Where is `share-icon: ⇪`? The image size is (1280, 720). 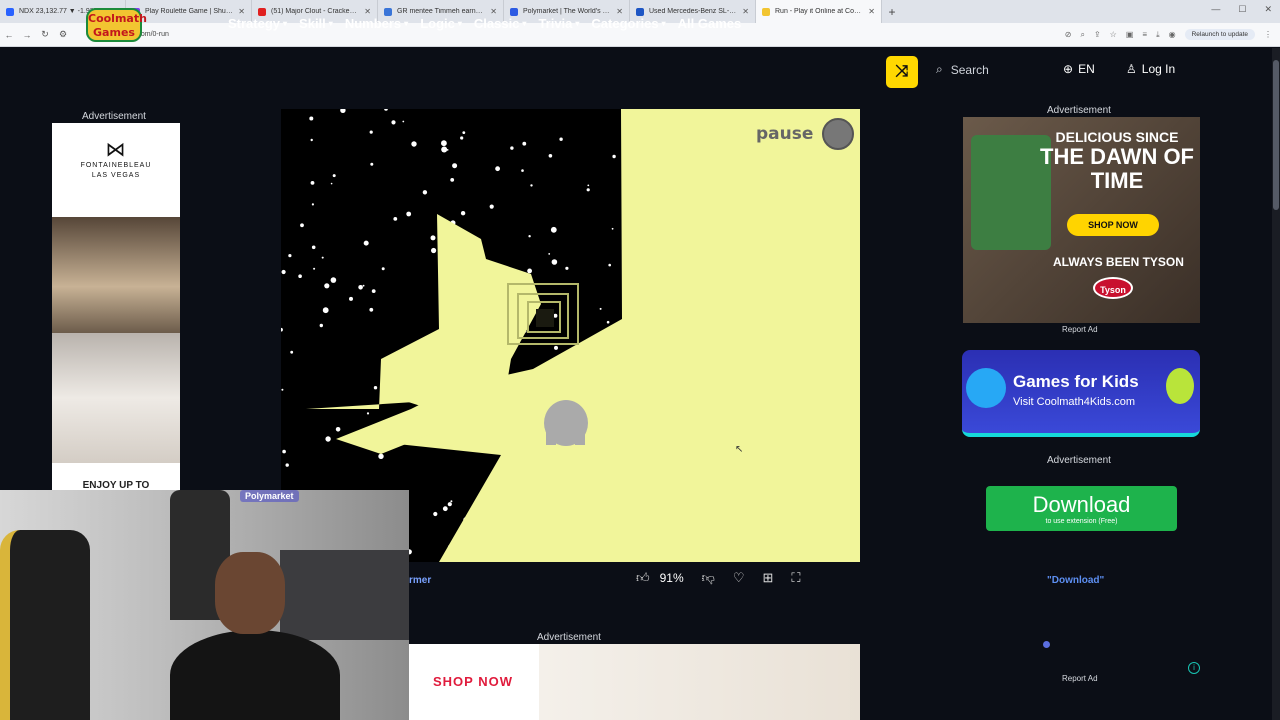
share-icon: ⇪ is located at coordinates (1097, 34).